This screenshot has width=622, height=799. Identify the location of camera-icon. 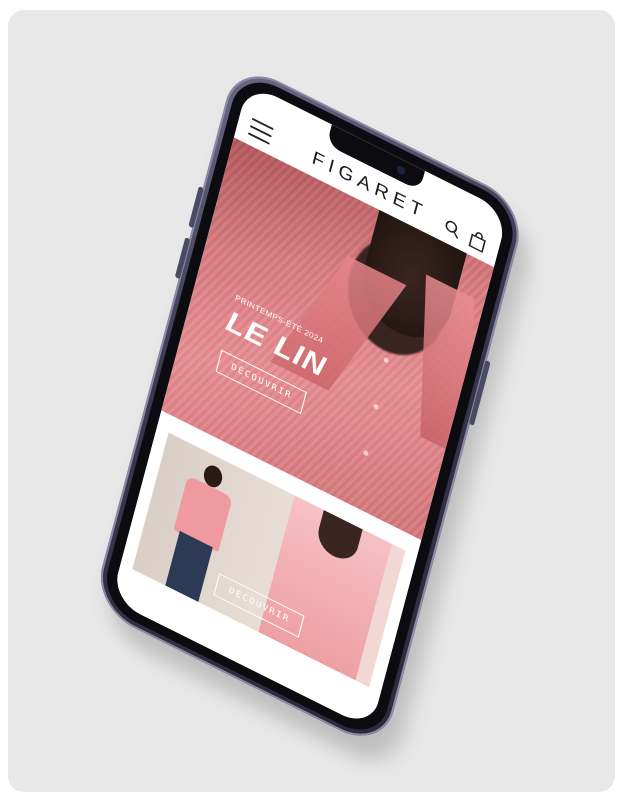
(401, 170).